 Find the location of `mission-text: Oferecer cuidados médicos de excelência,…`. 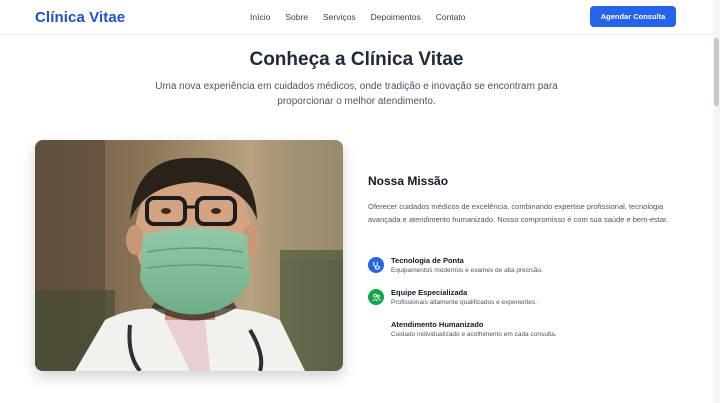

mission-text: Oferecer cuidados médicos de excelência,… is located at coordinates (518, 213).